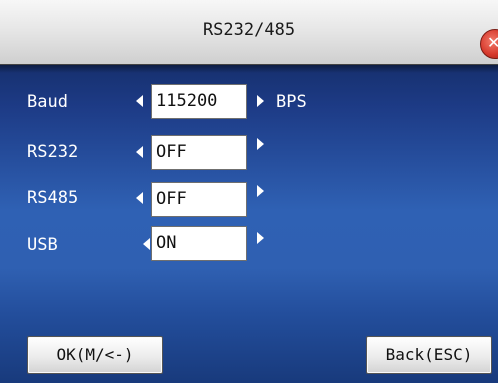 The height and width of the screenshot is (383, 498). What do you see at coordinates (249, 30) in the screenshot?
I see `page-title: RS232/485` at bounding box center [249, 30].